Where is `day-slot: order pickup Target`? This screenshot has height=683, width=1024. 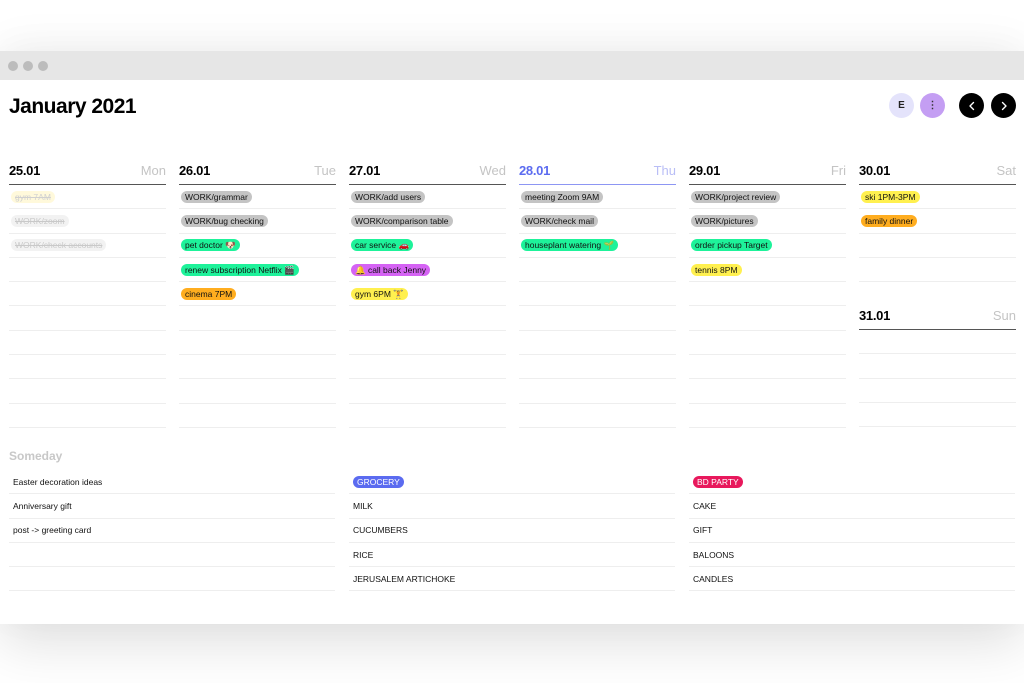
day-slot: order pickup Target is located at coordinates (767, 246).